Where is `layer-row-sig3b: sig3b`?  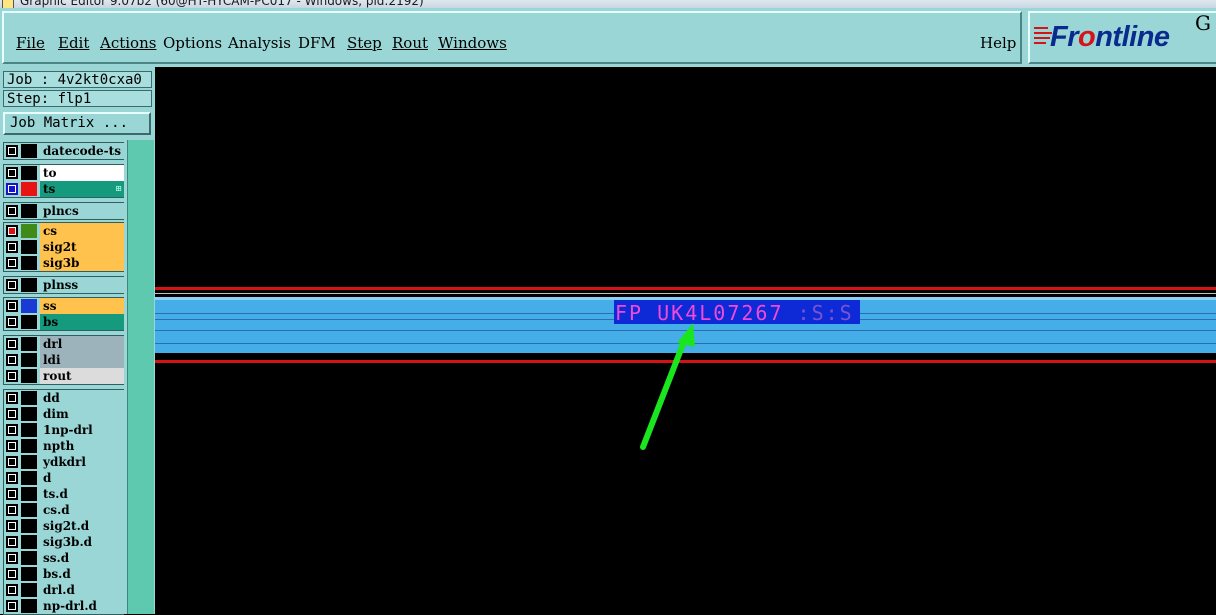
layer-row-sig3b: sig3b is located at coordinates (64, 263).